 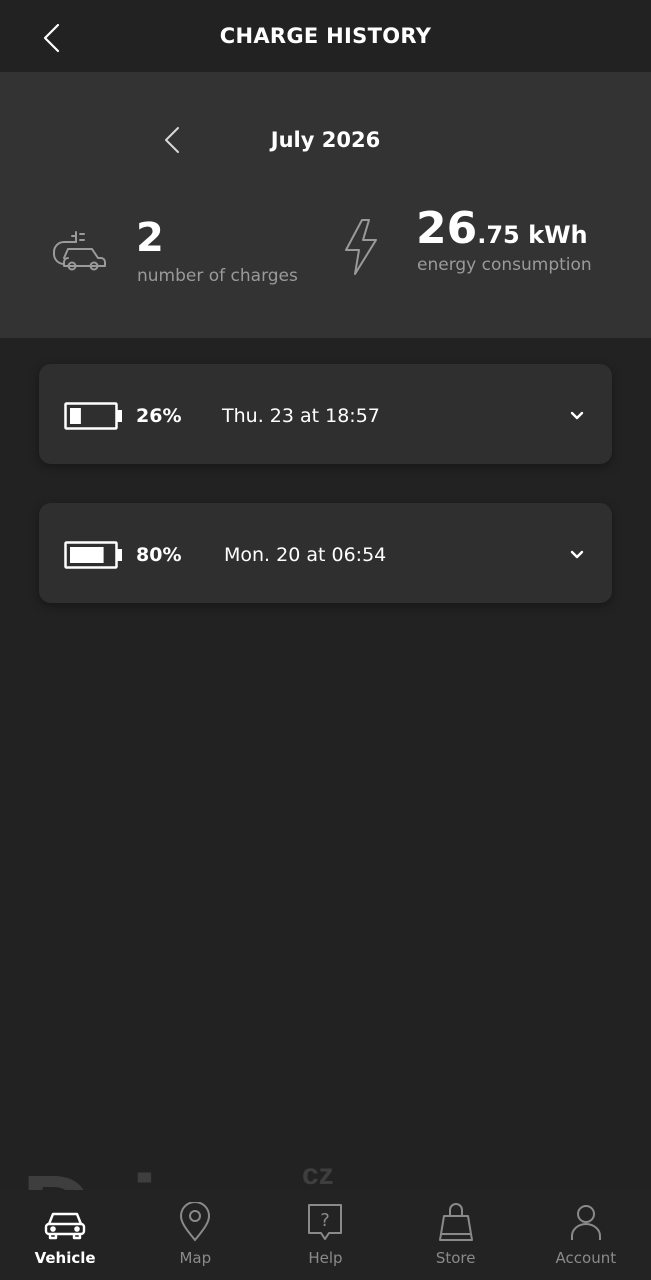 What do you see at coordinates (305, 555) in the screenshot?
I see `charge-date: Mon. 20 at 06:54` at bounding box center [305, 555].